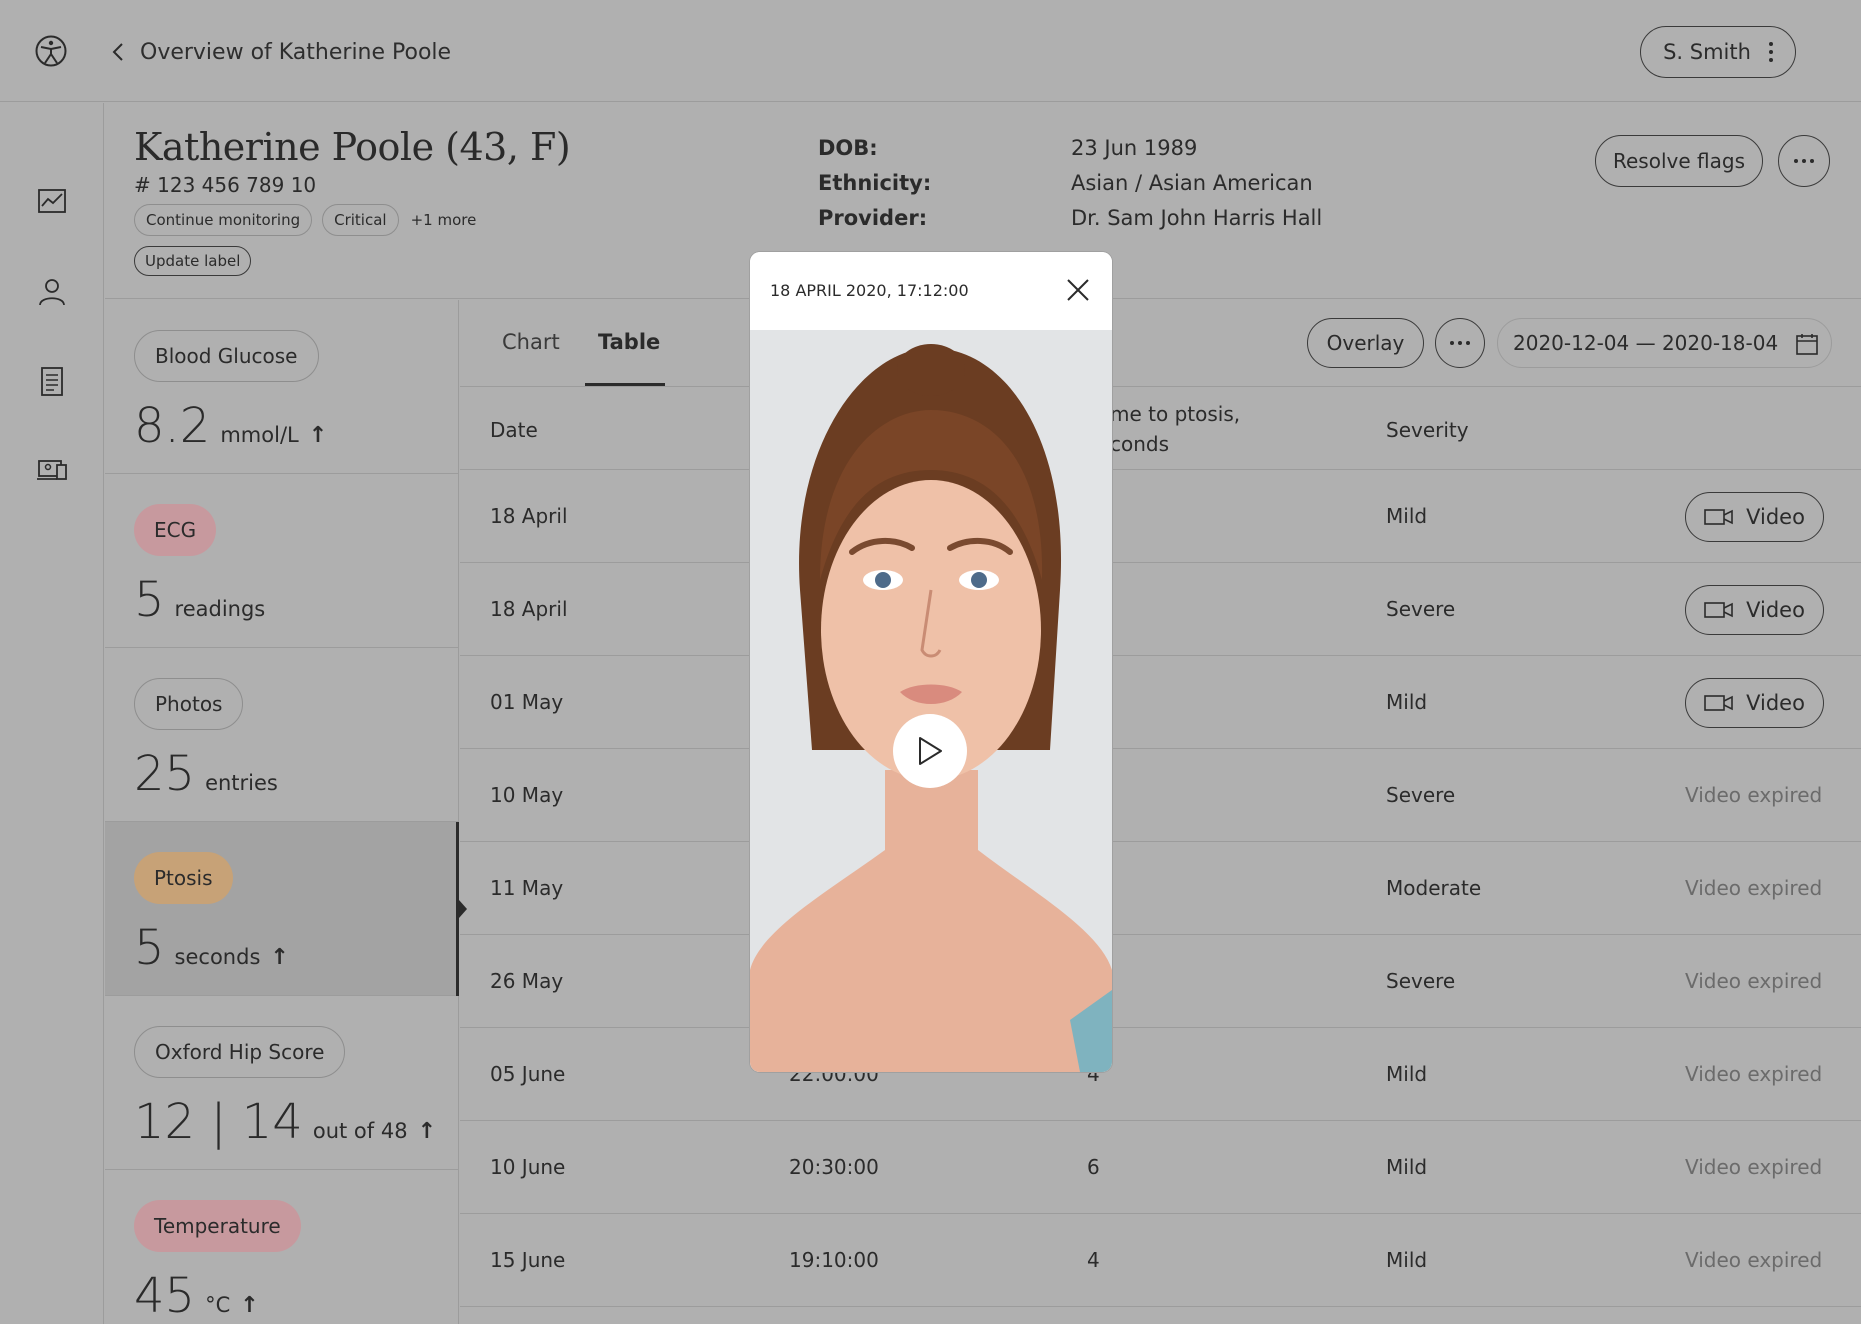 This screenshot has width=1861, height=1324. Describe the element at coordinates (1365, 343) in the screenshot. I see `overlay-button: Overlay` at that location.